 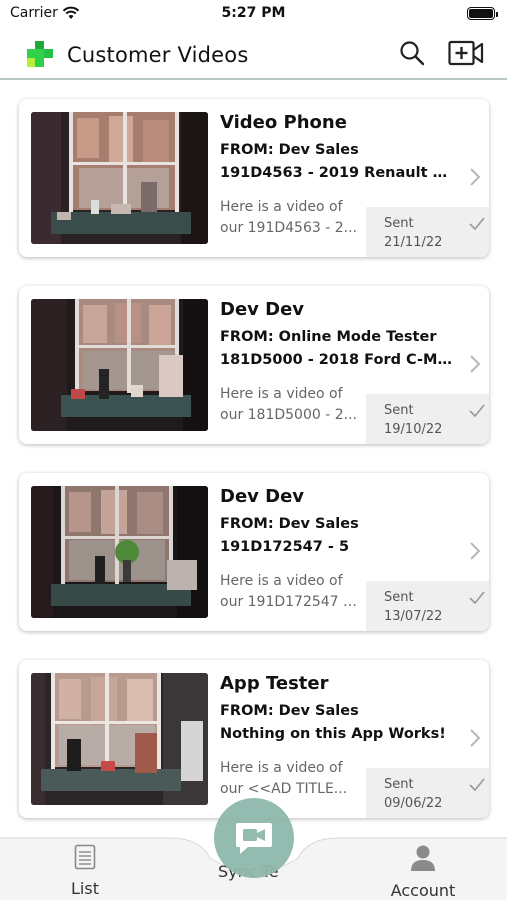 What do you see at coordinates (427, 606) in the screenshot?
I see `status-badge: Sent 13/07/22` at bounding box center [427, 606].